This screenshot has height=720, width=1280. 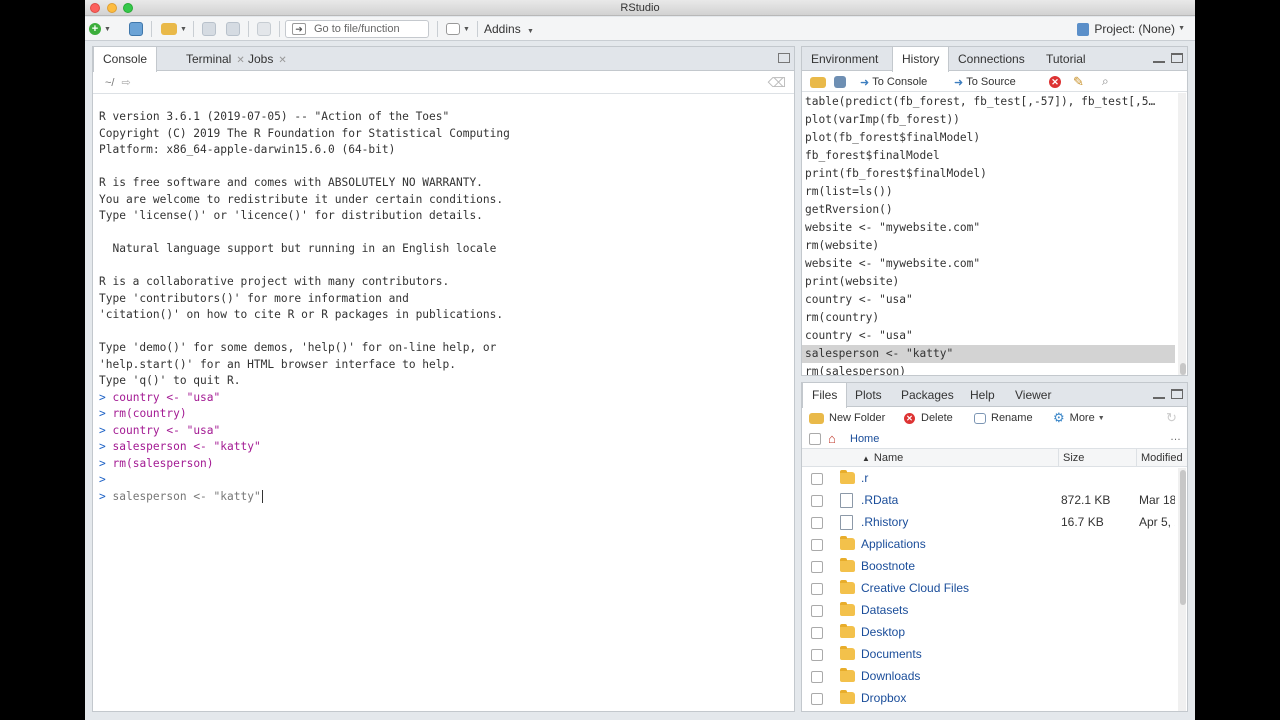 What do you see at coordinates (988, 318) in the screenshot?
I see `history-item: rm(country)` at bounding box center [988, 318].